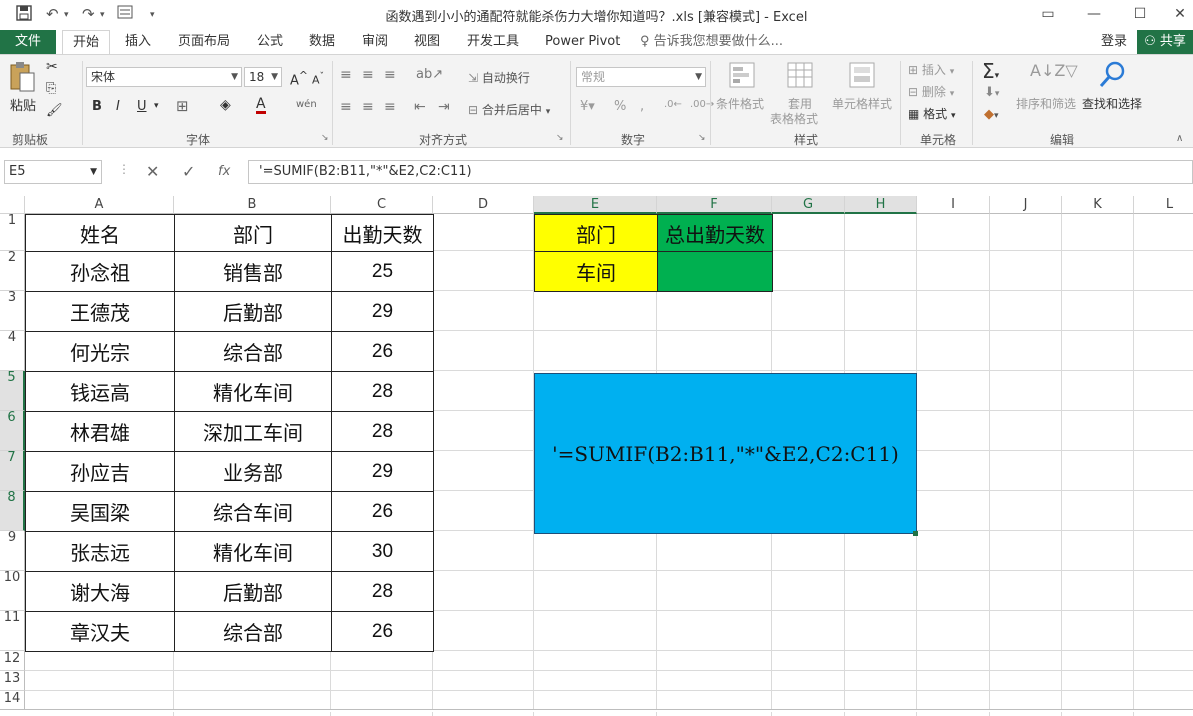  I want to click on lookup-total-header: 总出勤天数, so click(715, 233).